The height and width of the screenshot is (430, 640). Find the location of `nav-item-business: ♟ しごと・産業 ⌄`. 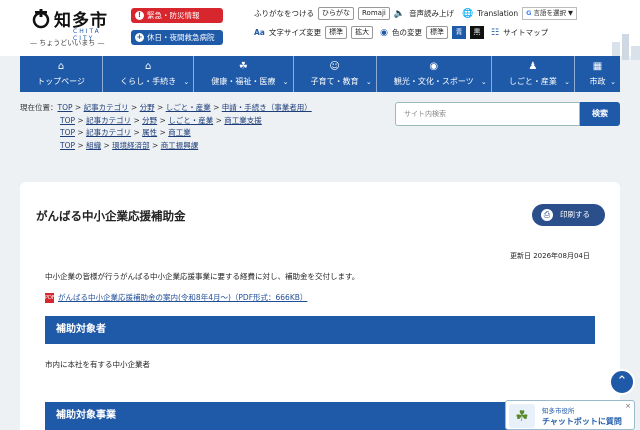

nav-item-business: ♟ しごと・産業 ⌄ is located at coordinates (532, 74).